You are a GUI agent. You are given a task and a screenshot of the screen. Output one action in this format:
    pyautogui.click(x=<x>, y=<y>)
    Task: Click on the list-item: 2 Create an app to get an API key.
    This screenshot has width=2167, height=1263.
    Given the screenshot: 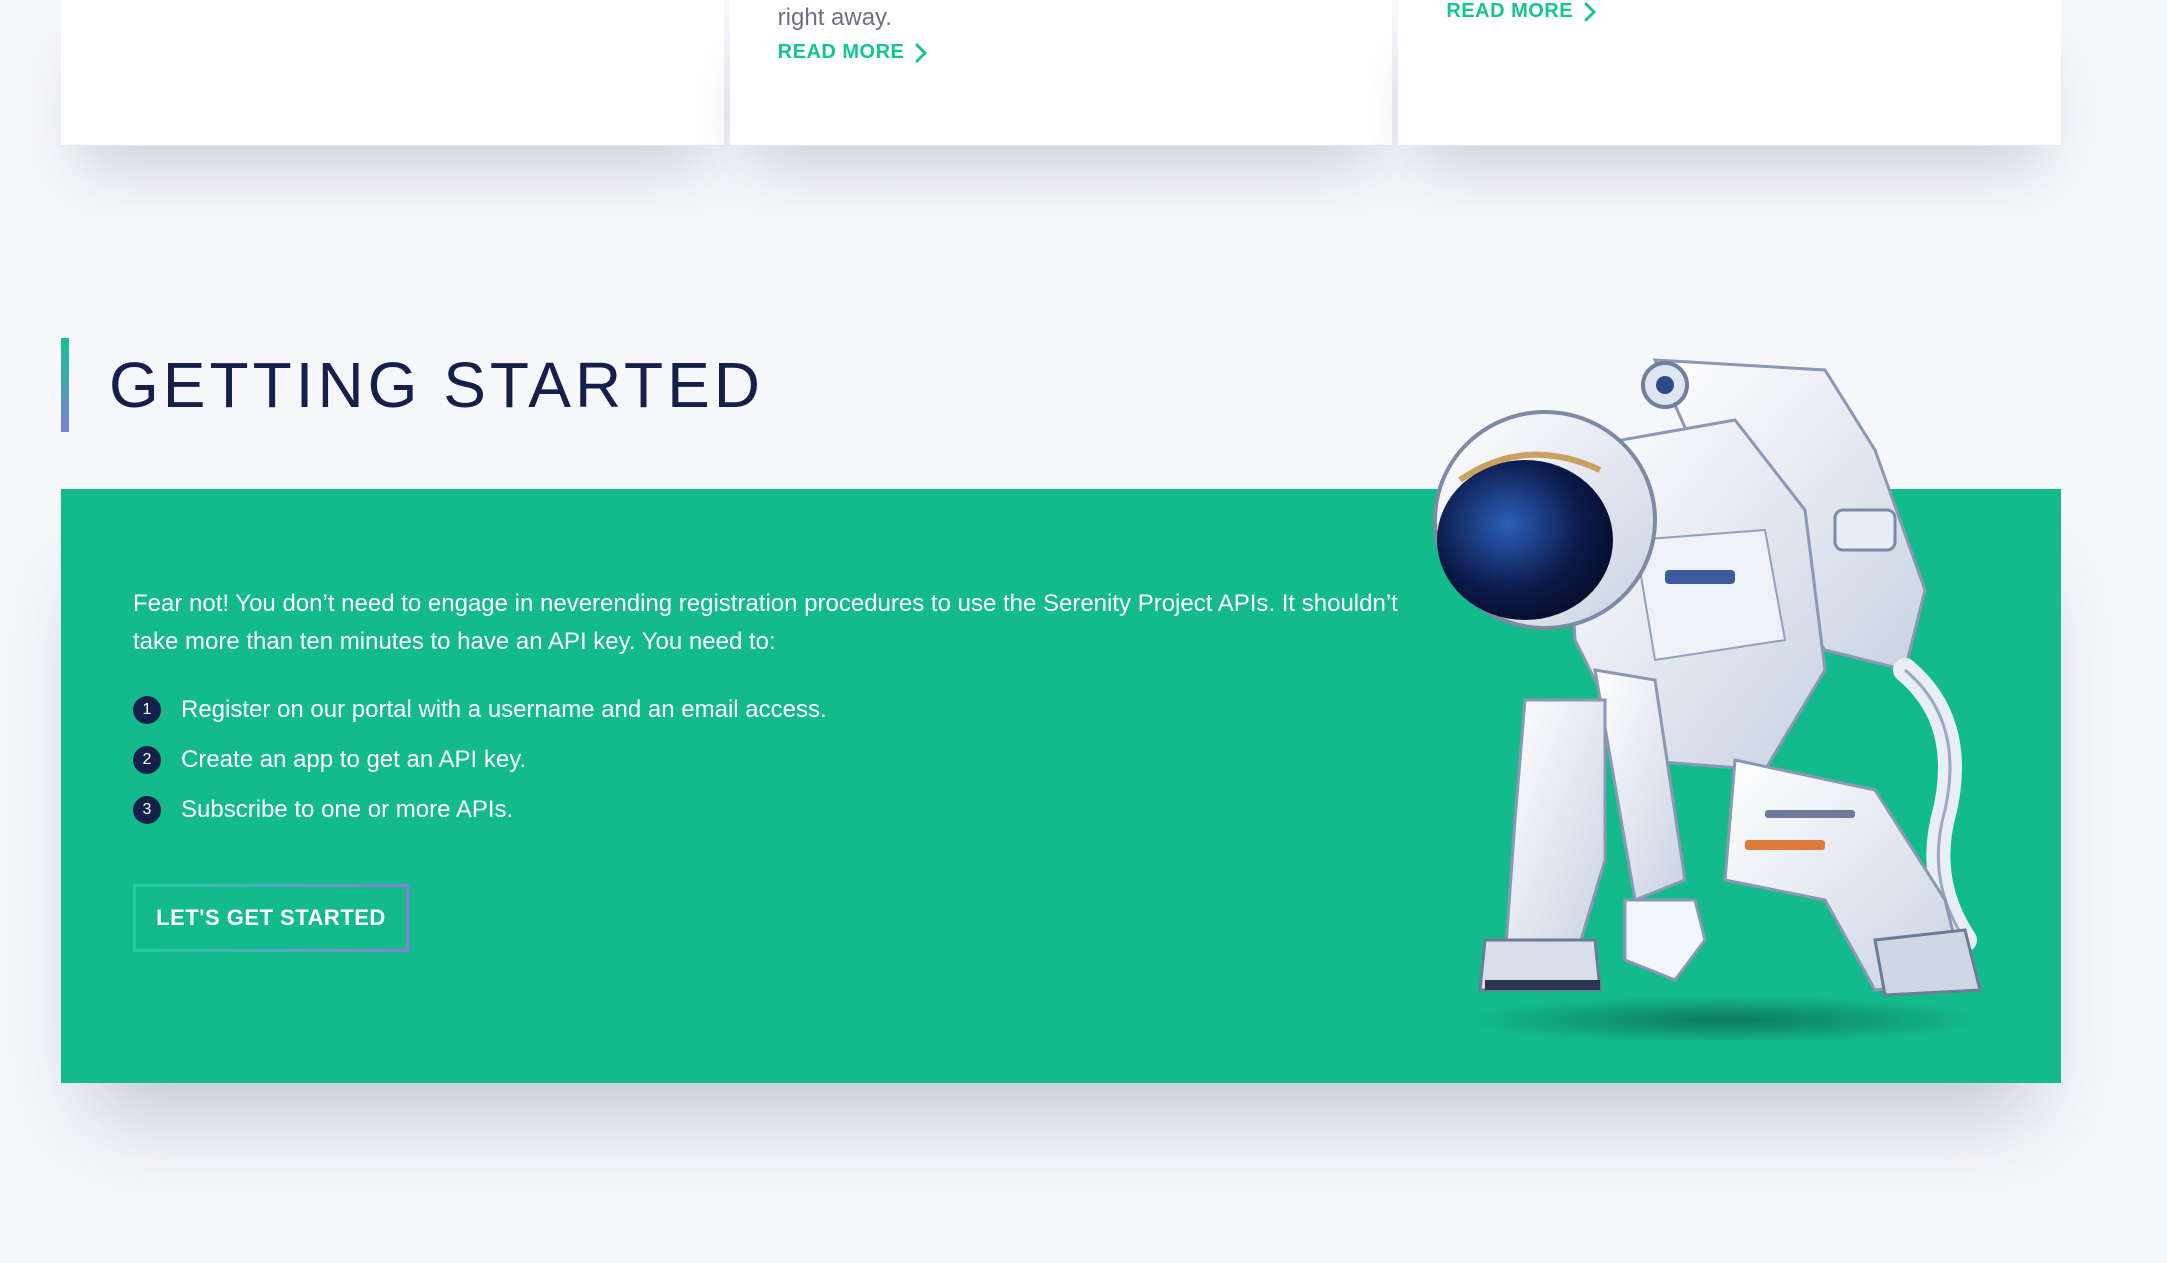 What is the action you would take?
    pyautogui.click(x=480, y=760)
    